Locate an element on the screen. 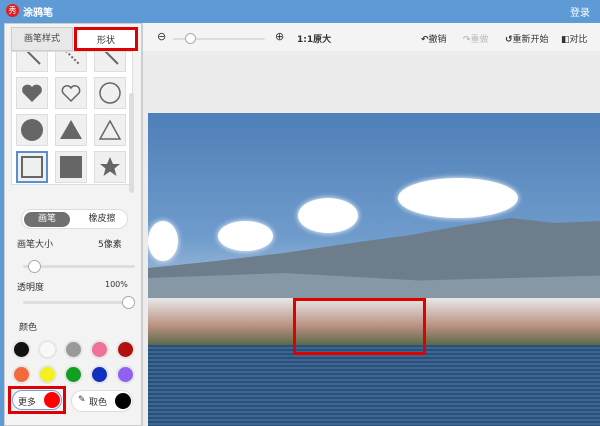 The height and width of the screenshot is (426, 600). shape-heart-outline is located at coordinates (71, 93).